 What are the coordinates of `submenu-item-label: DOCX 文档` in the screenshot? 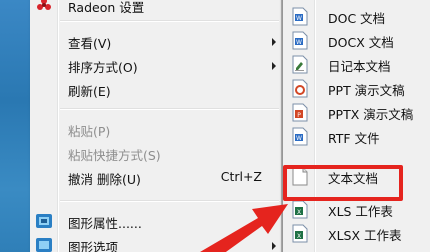 It's located at (361, 42).